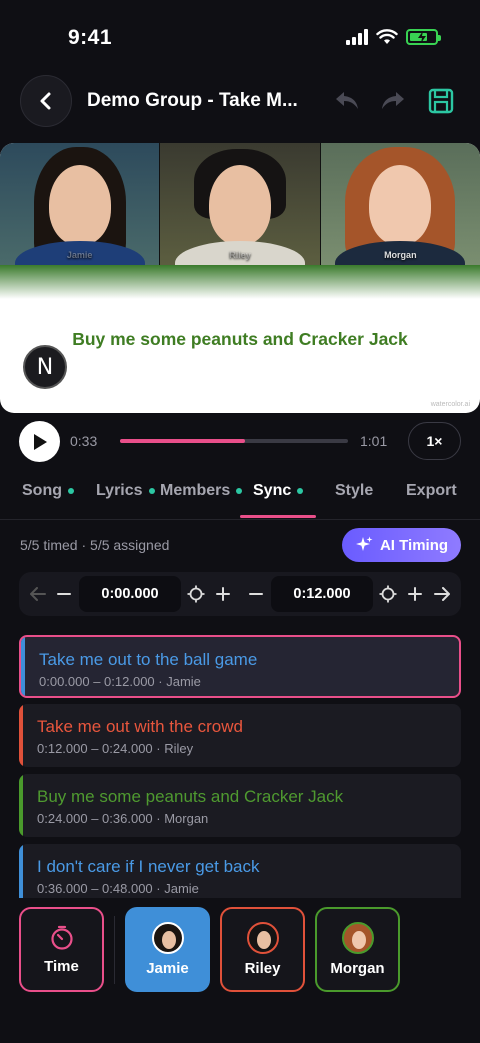 Image resolution: width=480 pixels, height=1043 pixels. I want to click on wifi-icon, so click(387, 36).